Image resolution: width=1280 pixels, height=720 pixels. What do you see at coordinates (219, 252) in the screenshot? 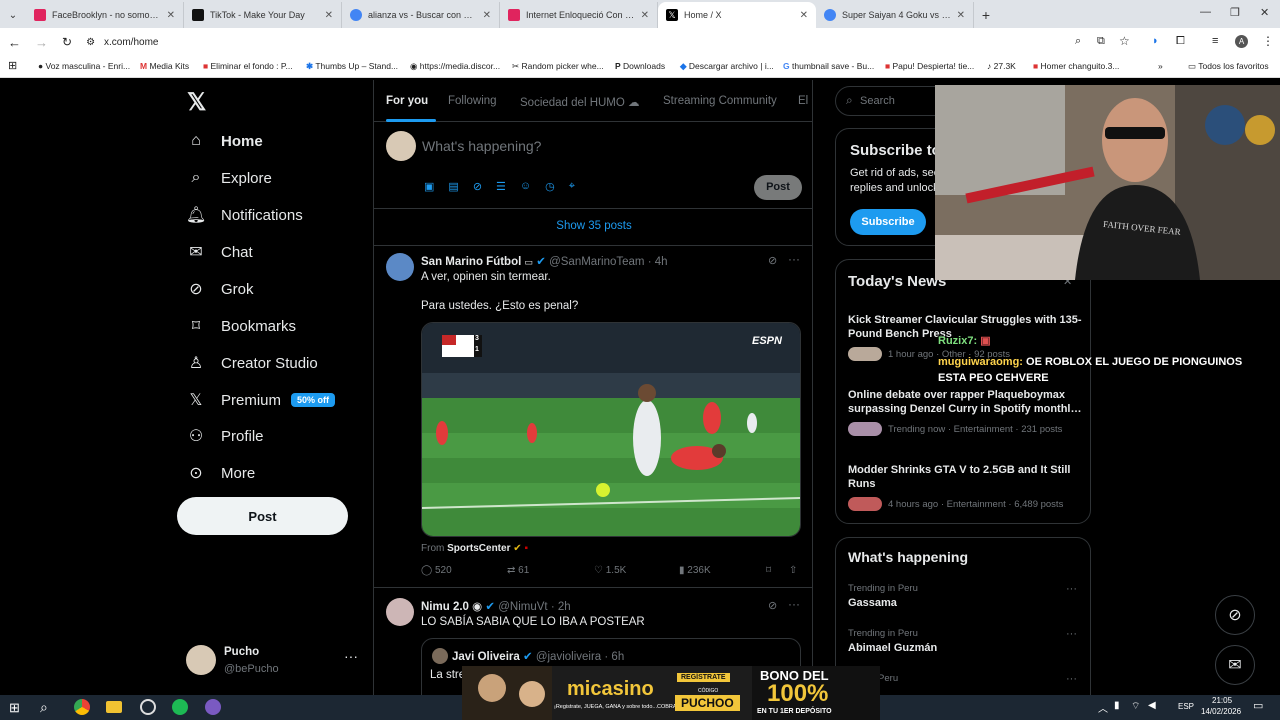
I see `nav-chat: ✉ Chat` at bounding box center [219, 252].